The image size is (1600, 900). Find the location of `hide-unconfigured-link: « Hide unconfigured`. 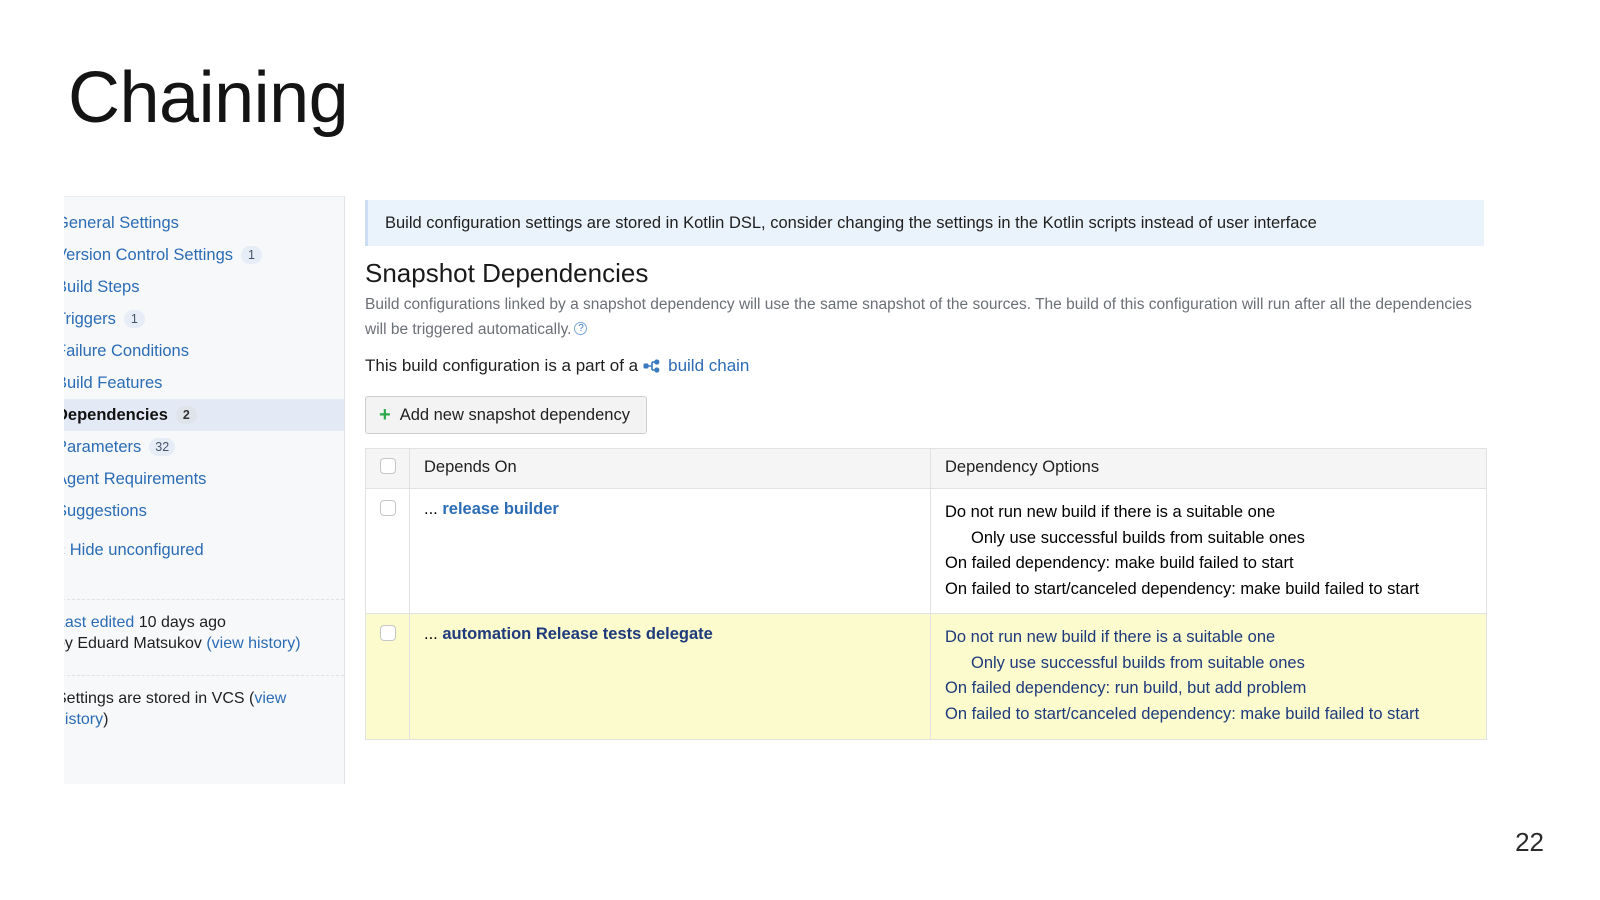

hide-unconfigured-link: « Hide unconfigured is located at coordinates (204, 543).